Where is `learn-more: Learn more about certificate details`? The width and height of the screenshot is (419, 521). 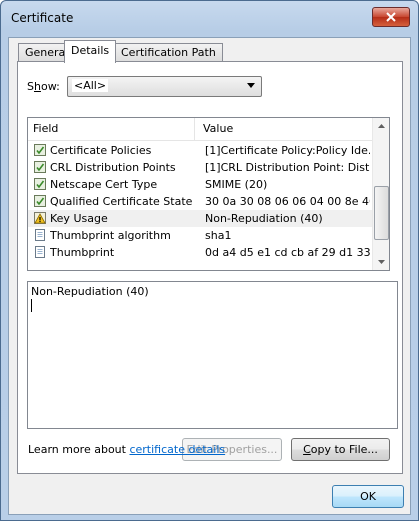 learn-more: Learn more about certificate details is located at coordinates (126, 449).